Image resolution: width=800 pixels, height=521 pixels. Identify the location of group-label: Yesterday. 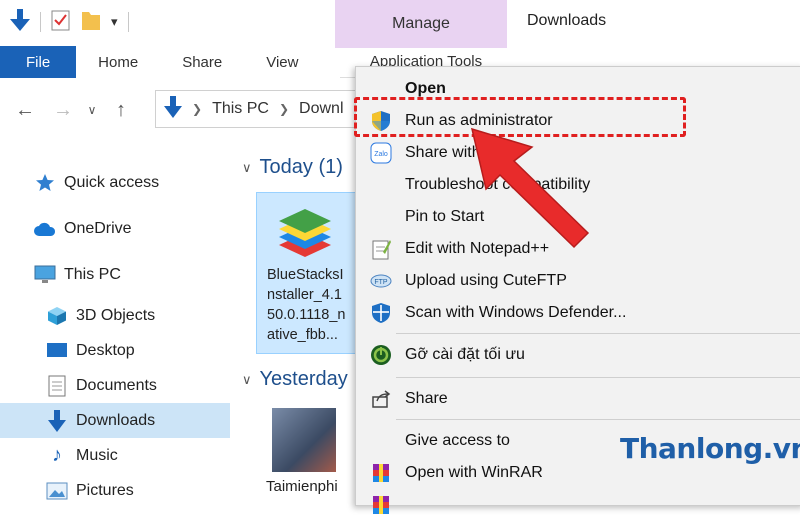
(303, 379).